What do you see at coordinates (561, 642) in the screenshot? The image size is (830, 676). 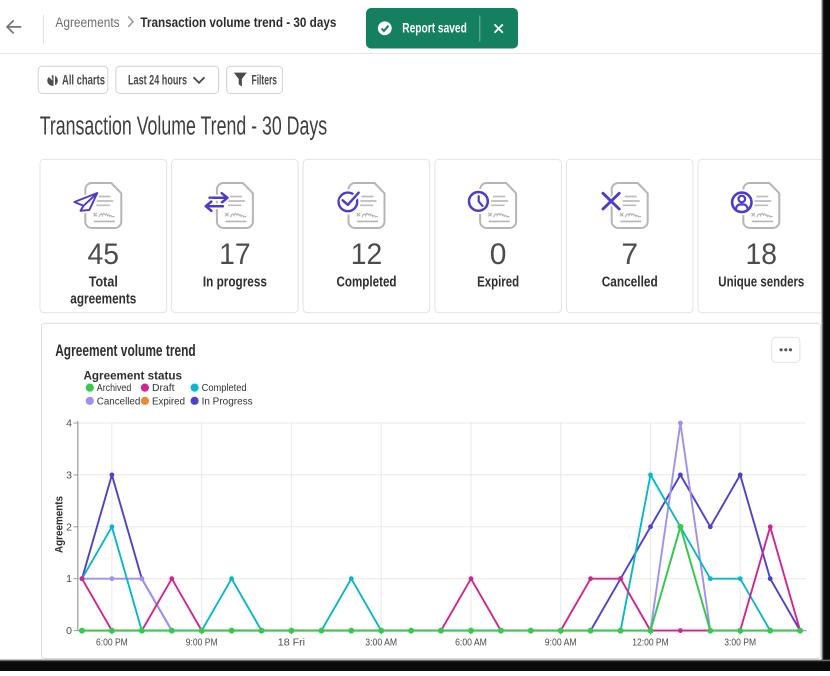 I see `svg-text: 9:00 AM` at bounding box center [561, 642].